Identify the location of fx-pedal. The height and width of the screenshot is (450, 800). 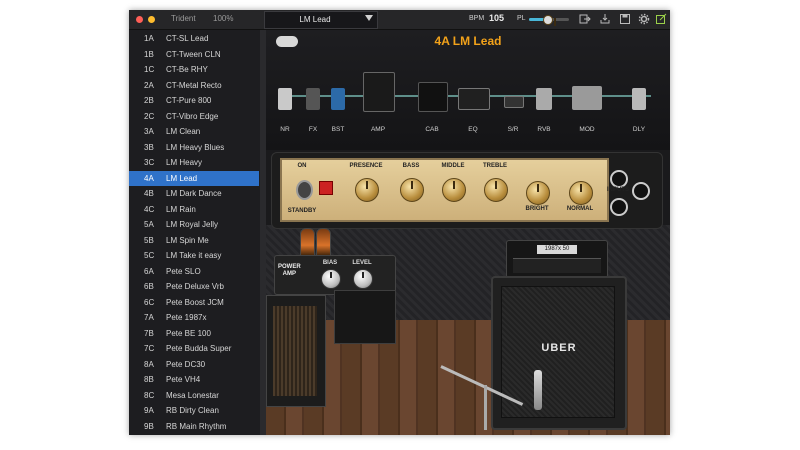
(313, 99).